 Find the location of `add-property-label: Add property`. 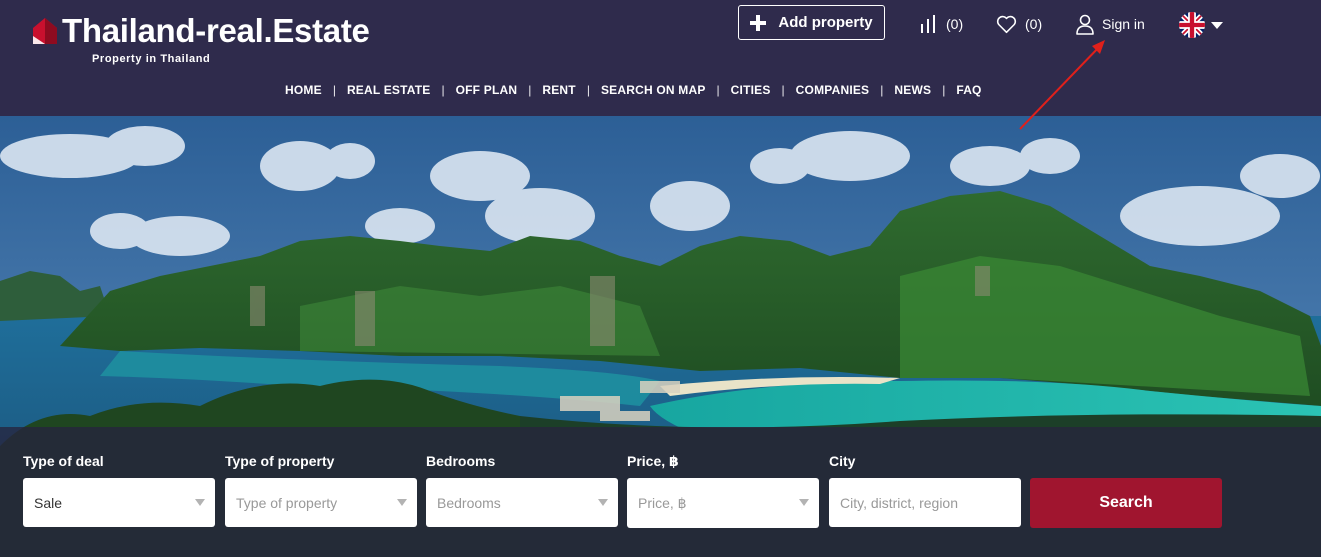

add-property-label: Add property is located at coordinates (825, 22).